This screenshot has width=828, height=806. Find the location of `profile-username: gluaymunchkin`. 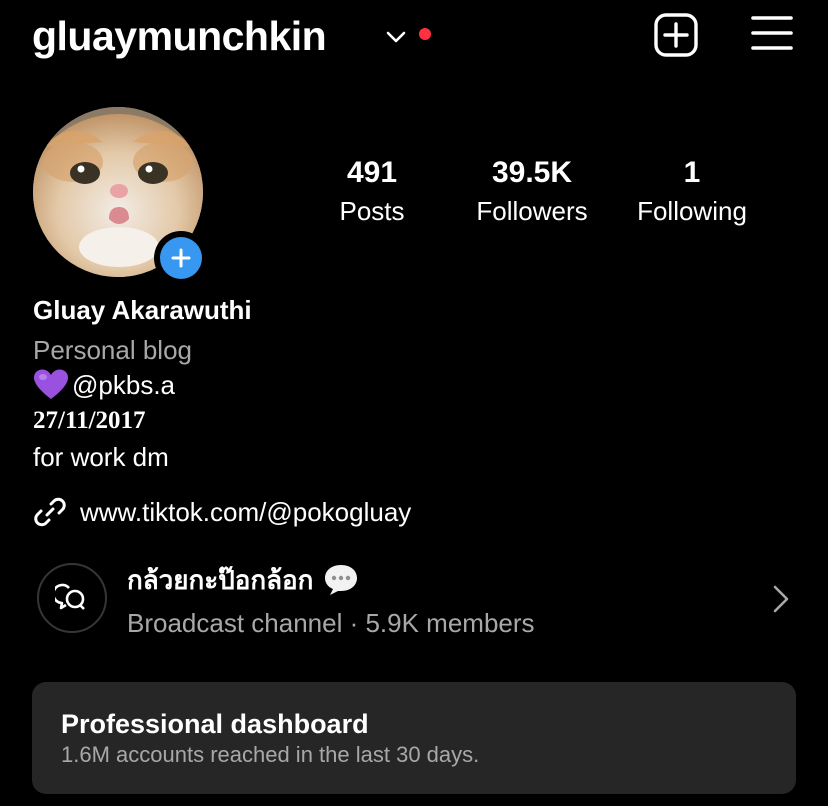

profile-username: gluaymunchkin is located at coordinates (179, 36).